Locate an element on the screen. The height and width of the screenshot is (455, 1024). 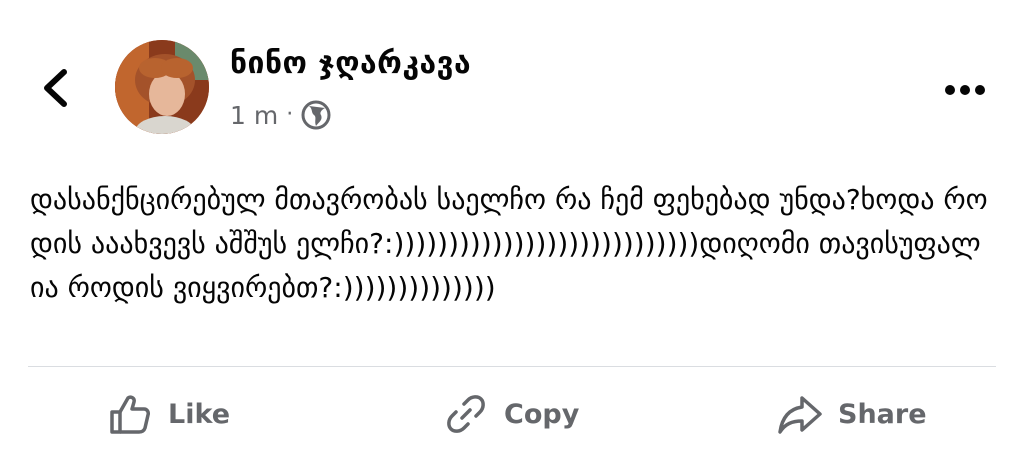
more-horizontal-icon is located at coordinates (965, 90).